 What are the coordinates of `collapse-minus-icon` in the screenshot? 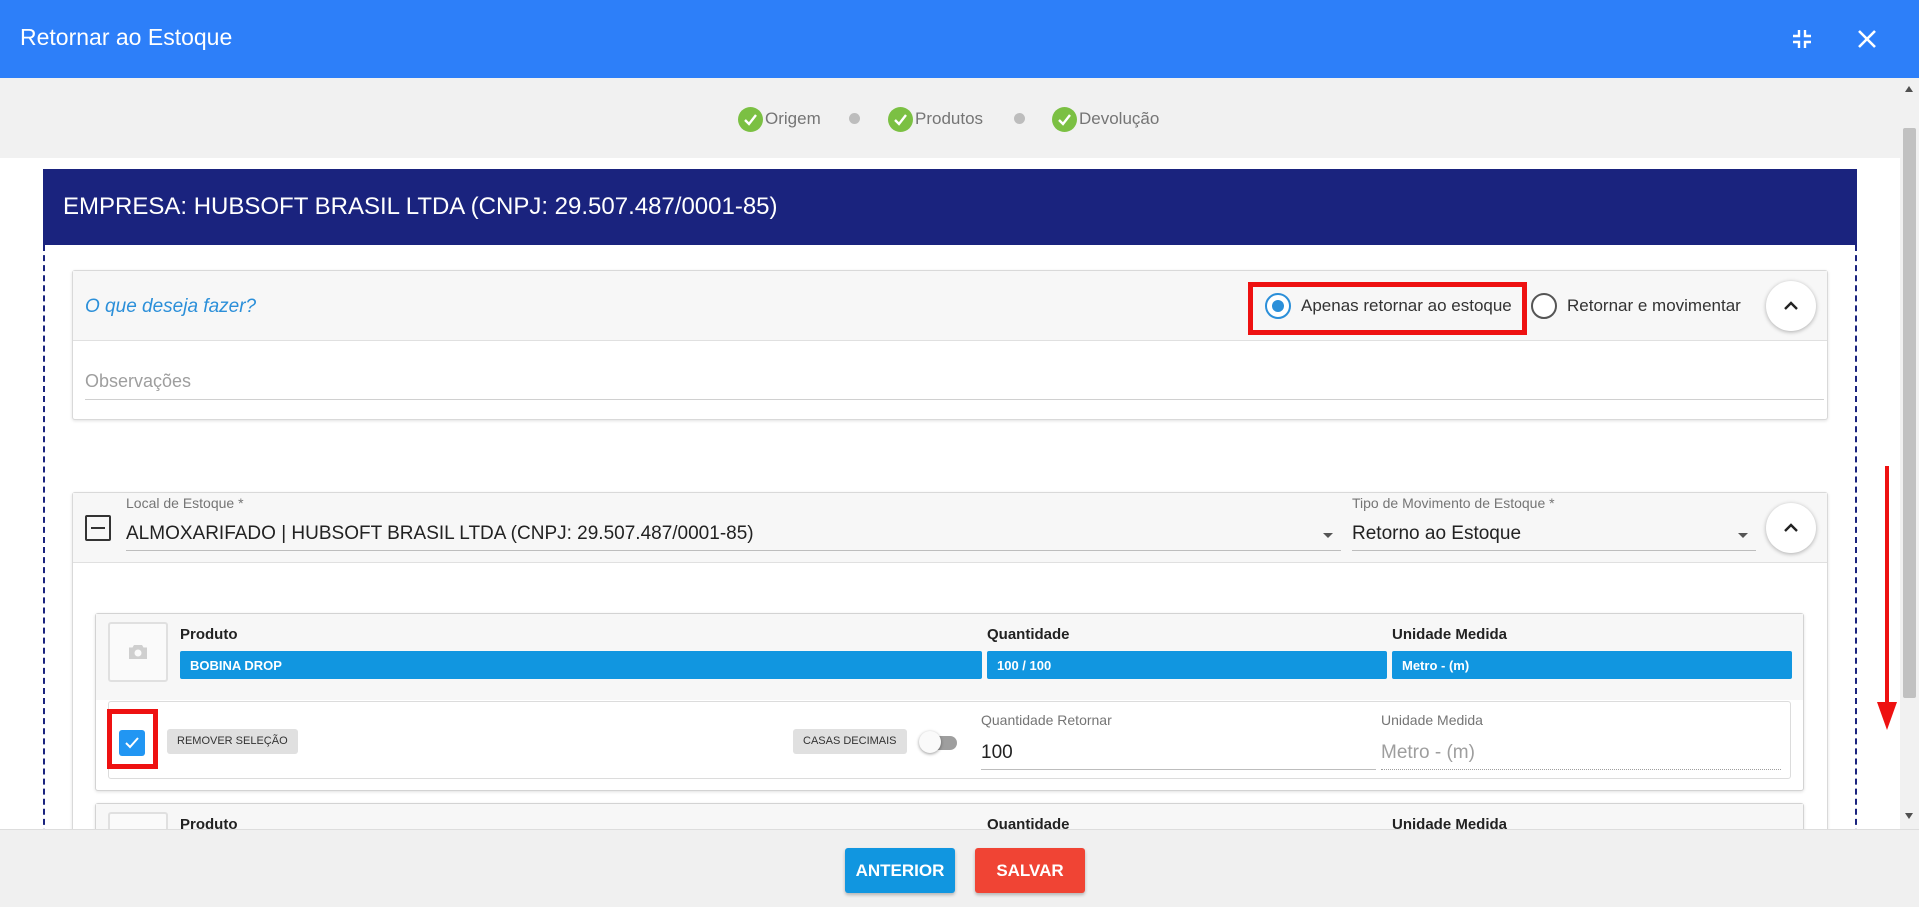 It's located at (98, 528).